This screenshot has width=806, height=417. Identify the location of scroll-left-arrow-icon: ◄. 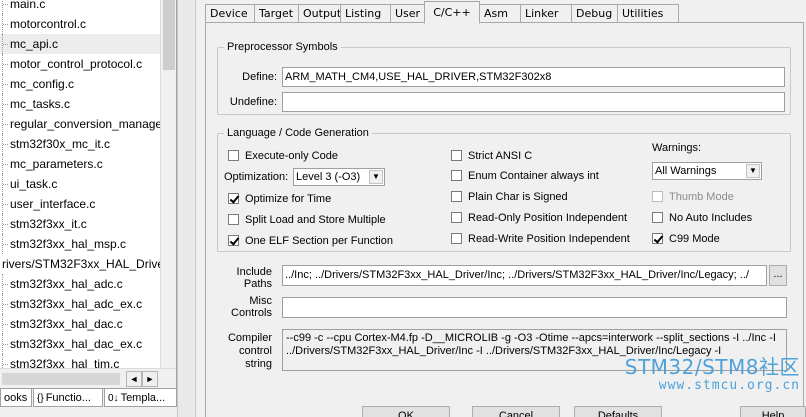
(134, 379).